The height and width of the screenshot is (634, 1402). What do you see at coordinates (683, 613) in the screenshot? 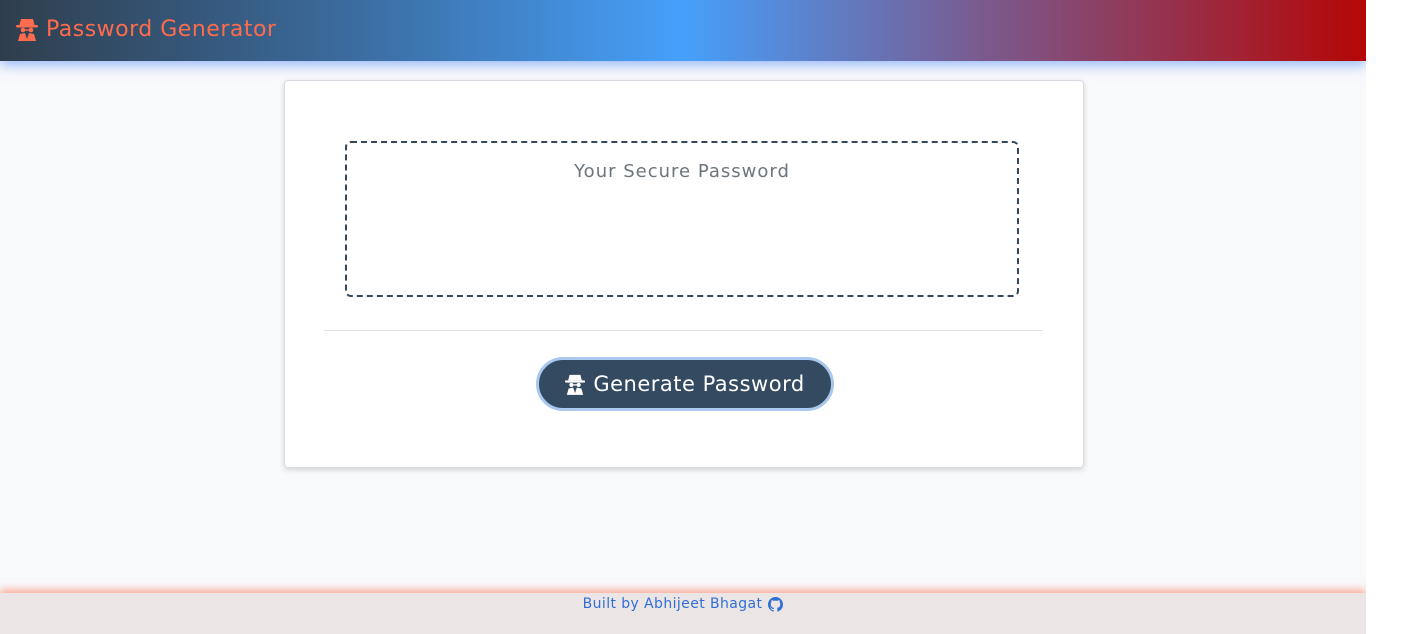
I see `footer: Built by Abhijeet Bhagat` at bounding box center [683, 613].